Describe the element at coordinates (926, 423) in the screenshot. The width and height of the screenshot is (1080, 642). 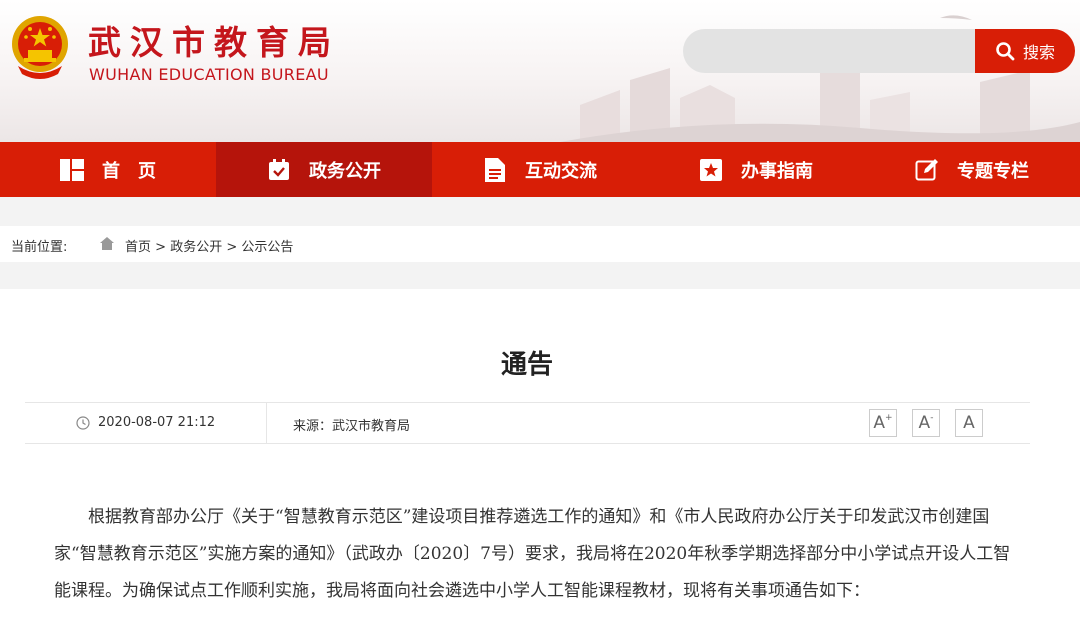
I see `font-size-decrease-button: A-` at that location.